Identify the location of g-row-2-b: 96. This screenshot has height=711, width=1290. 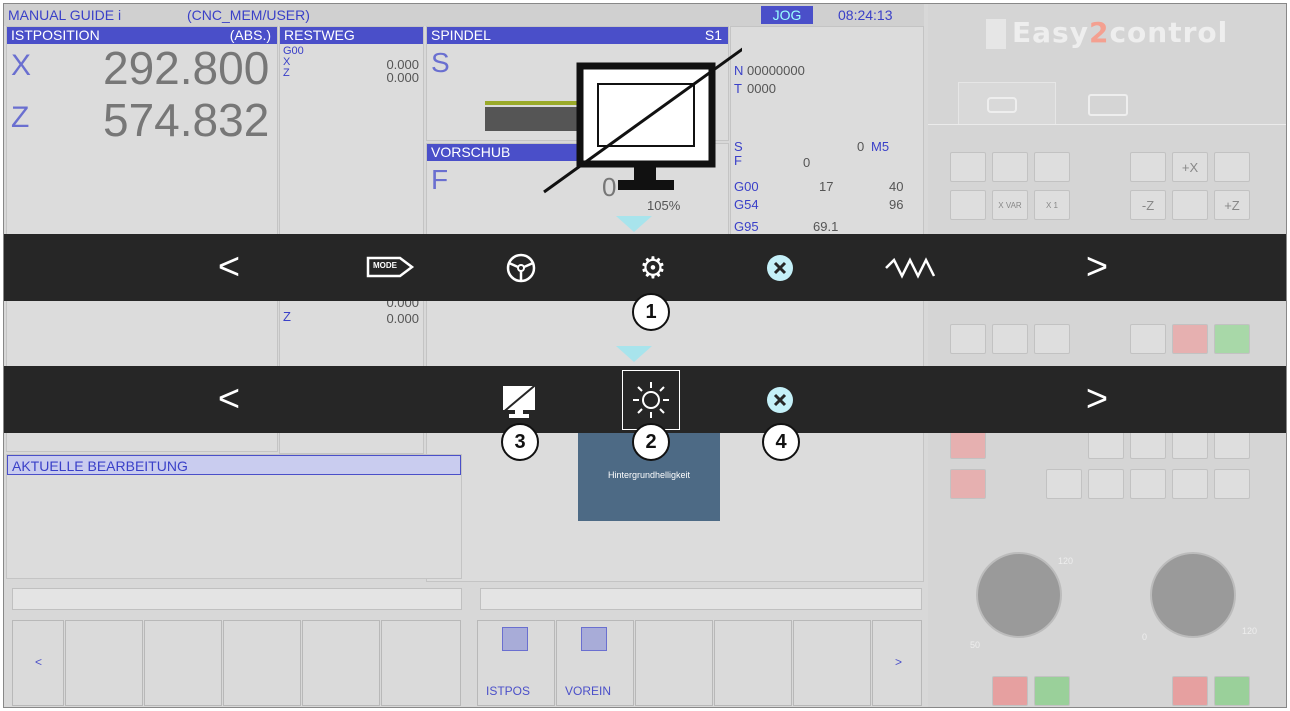
(896, 204).